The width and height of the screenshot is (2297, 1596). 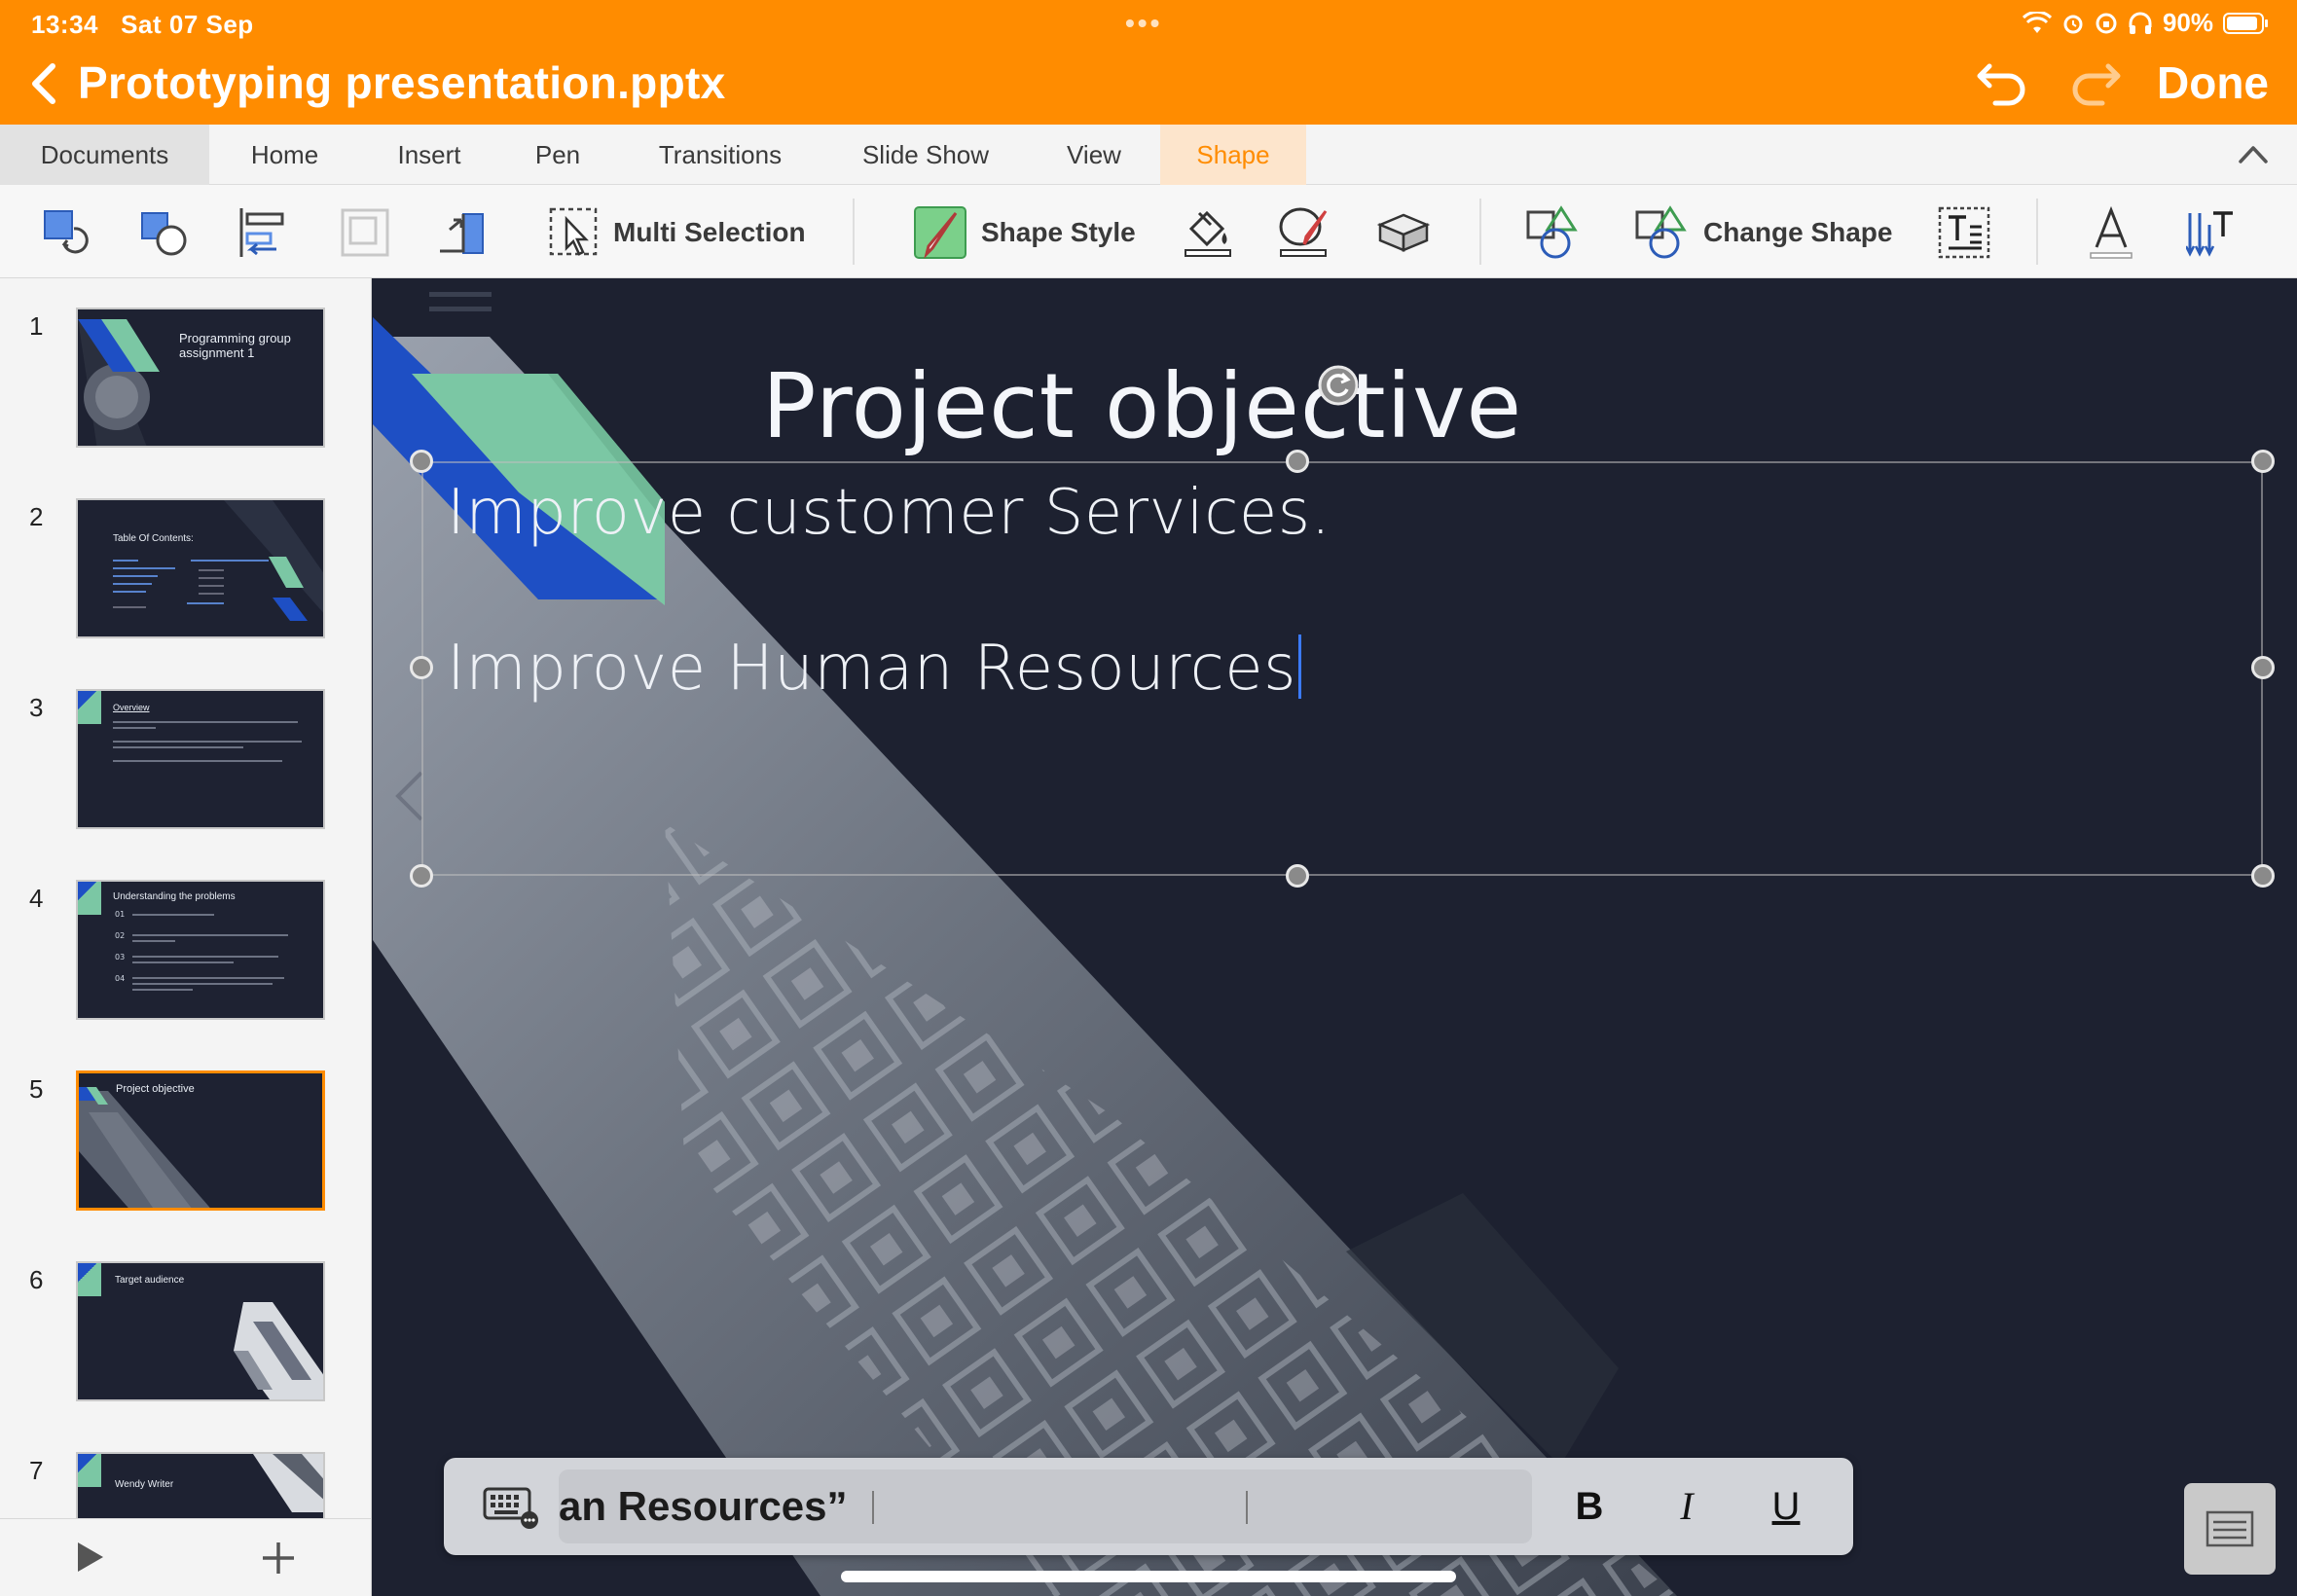 What do you see at coordinates (263, 232) in the screenshot?
I see `align-button` at bounding box center [263, 232].